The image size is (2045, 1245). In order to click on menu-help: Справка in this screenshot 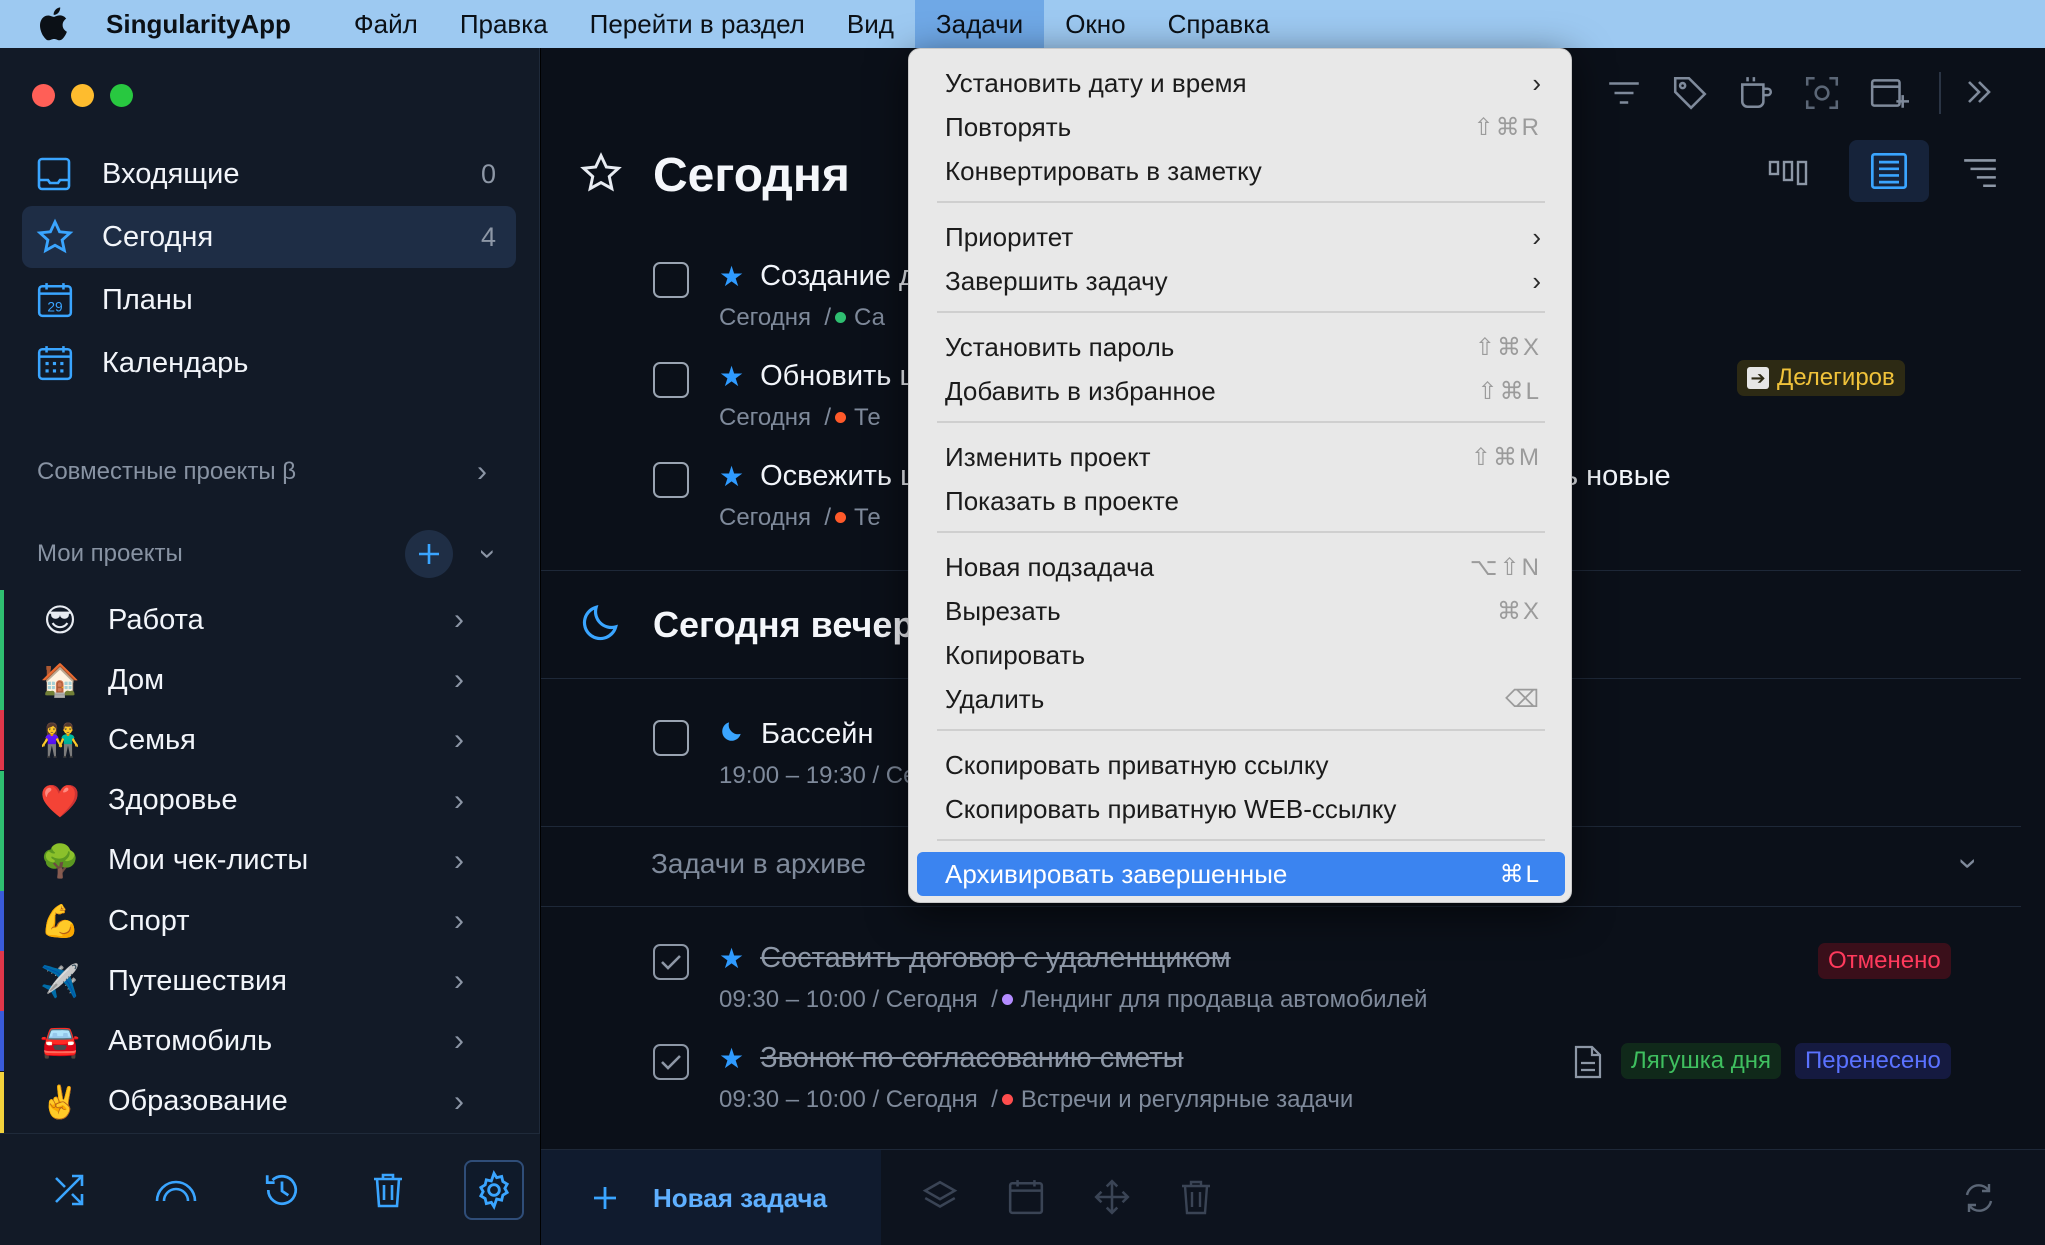, I will do `click(1219, 24)`.